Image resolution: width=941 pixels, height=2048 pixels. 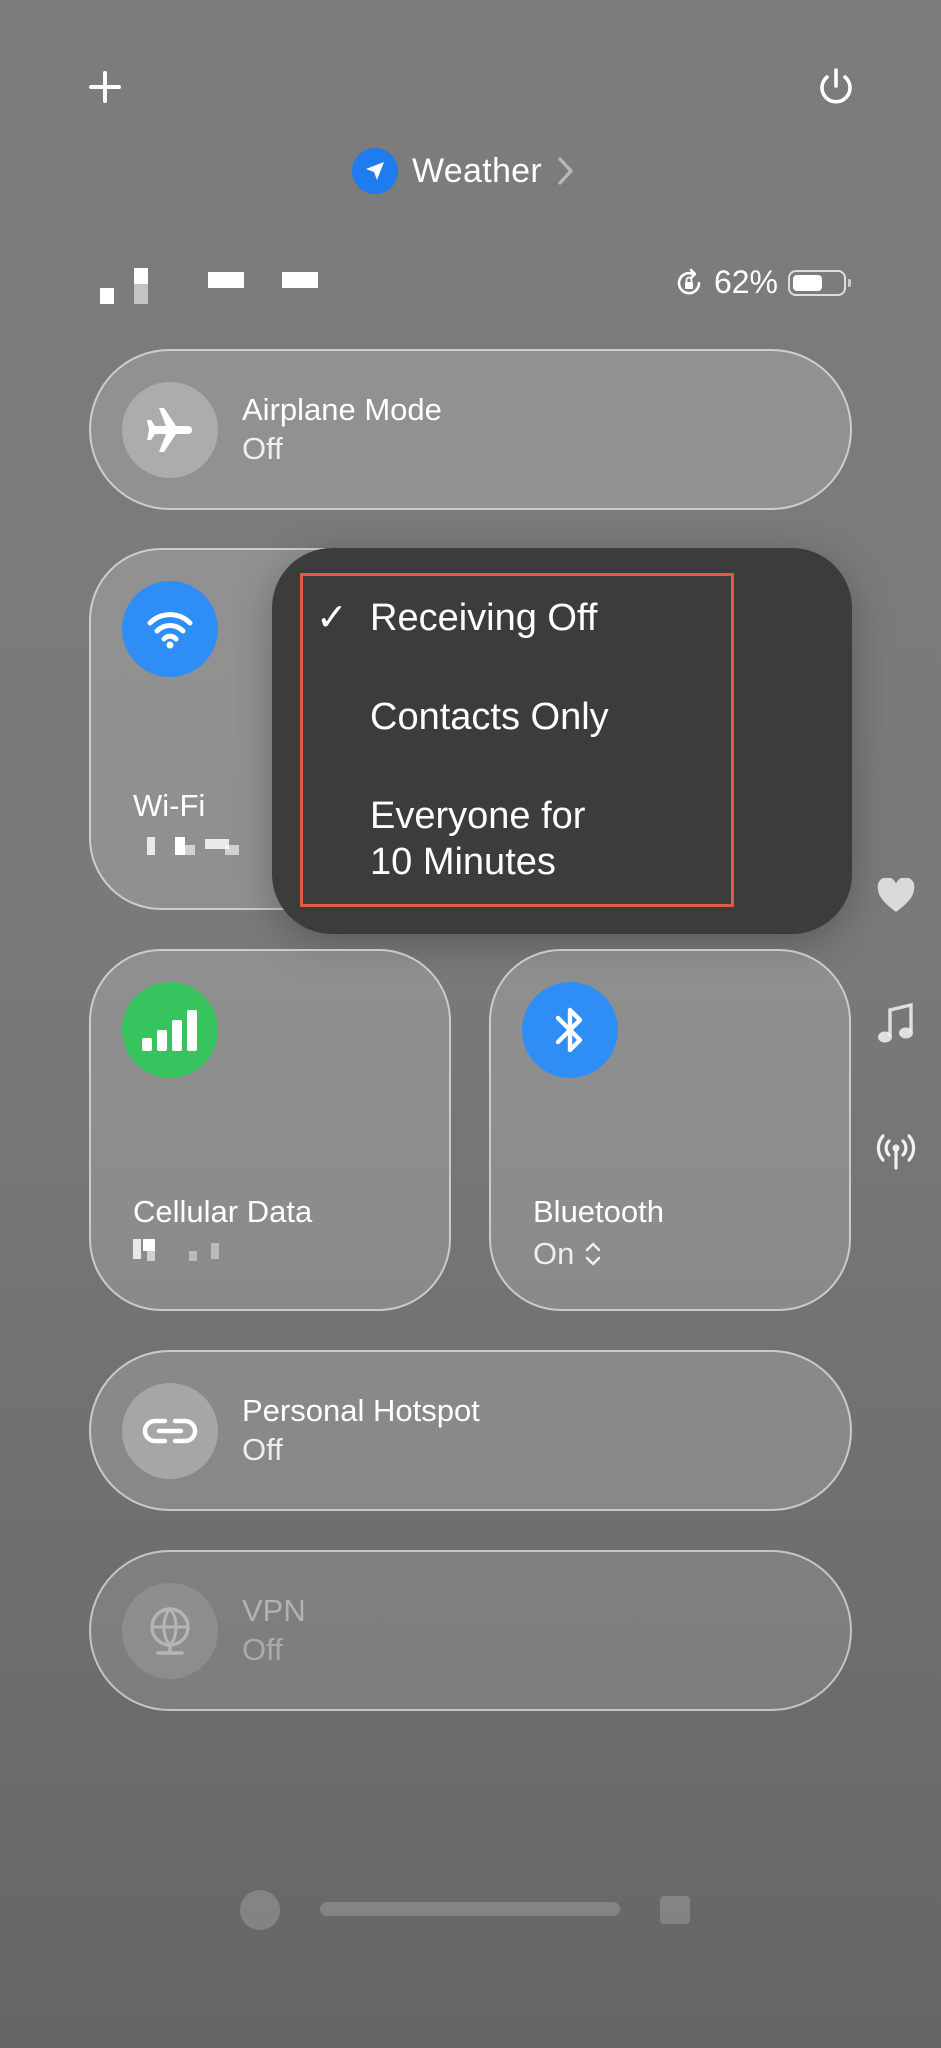 I want to click on background-media-bar, so click(x=480, y=1910).